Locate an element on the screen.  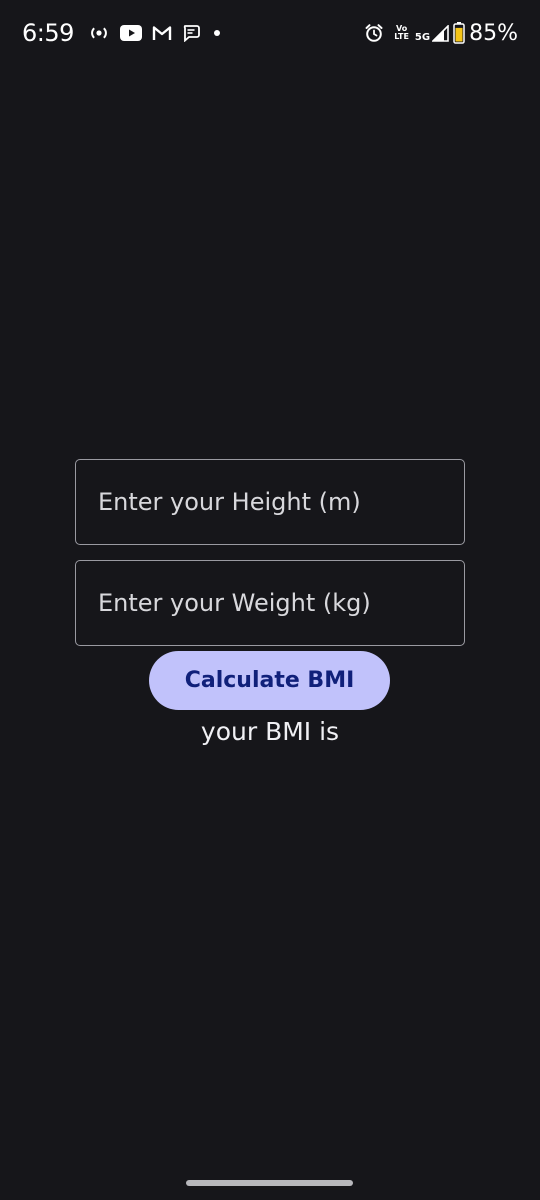
volte-bottom-label: LTE is located at coordinates (401, 36).